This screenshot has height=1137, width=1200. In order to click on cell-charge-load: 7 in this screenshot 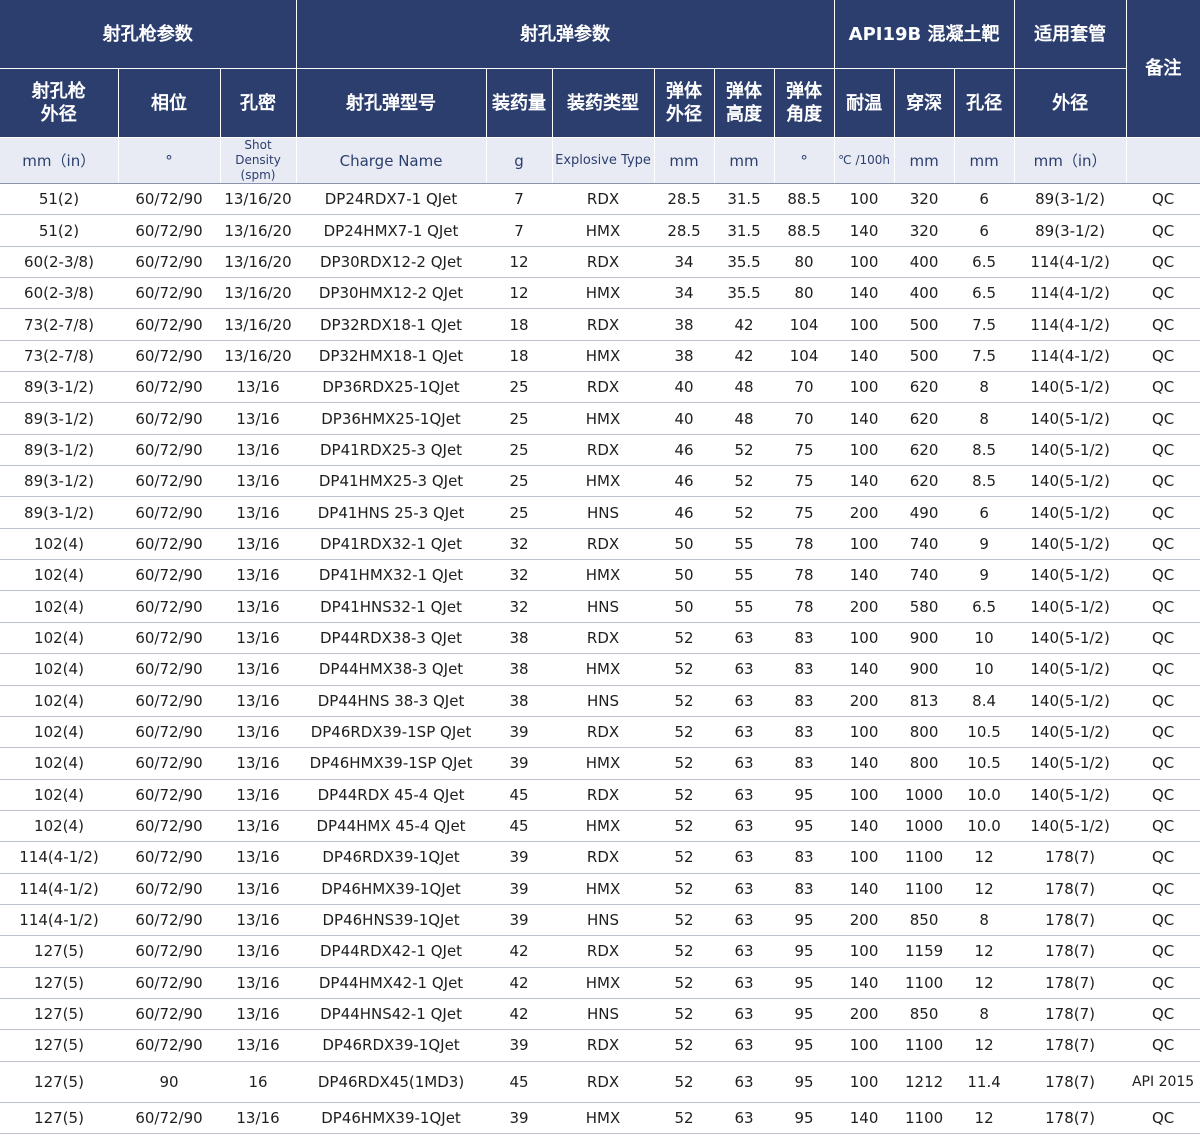, I will do `click(519, 230)`.